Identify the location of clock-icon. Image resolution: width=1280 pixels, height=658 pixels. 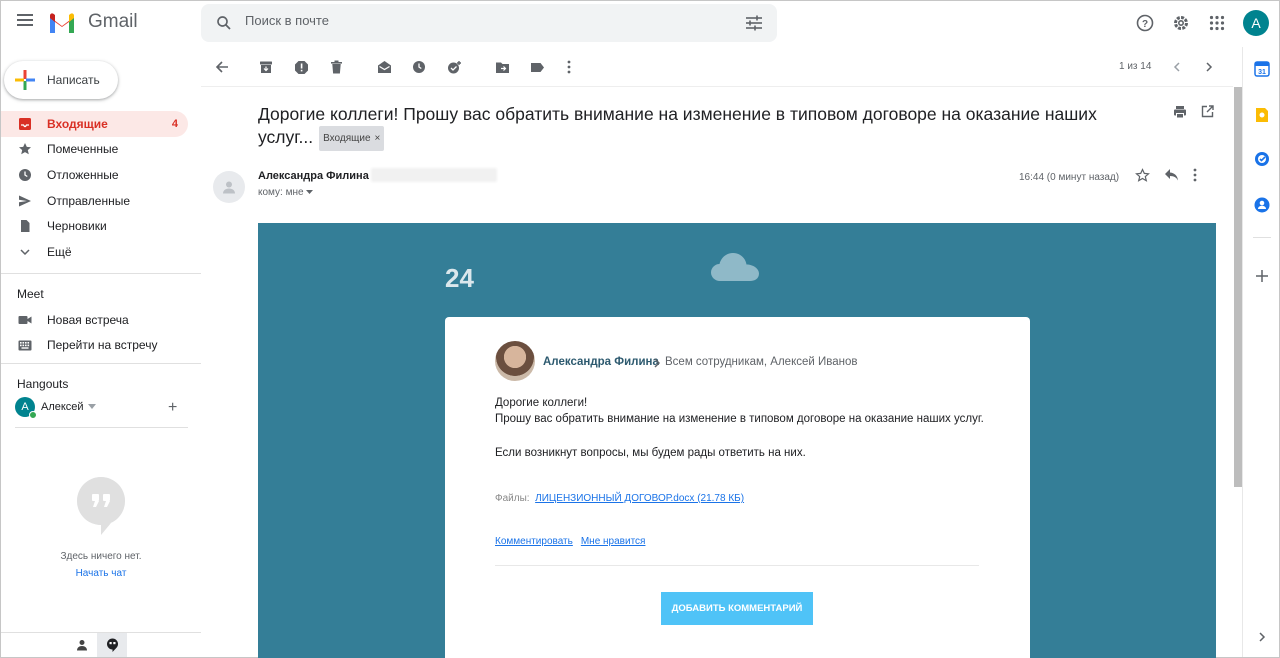
(25, 175).